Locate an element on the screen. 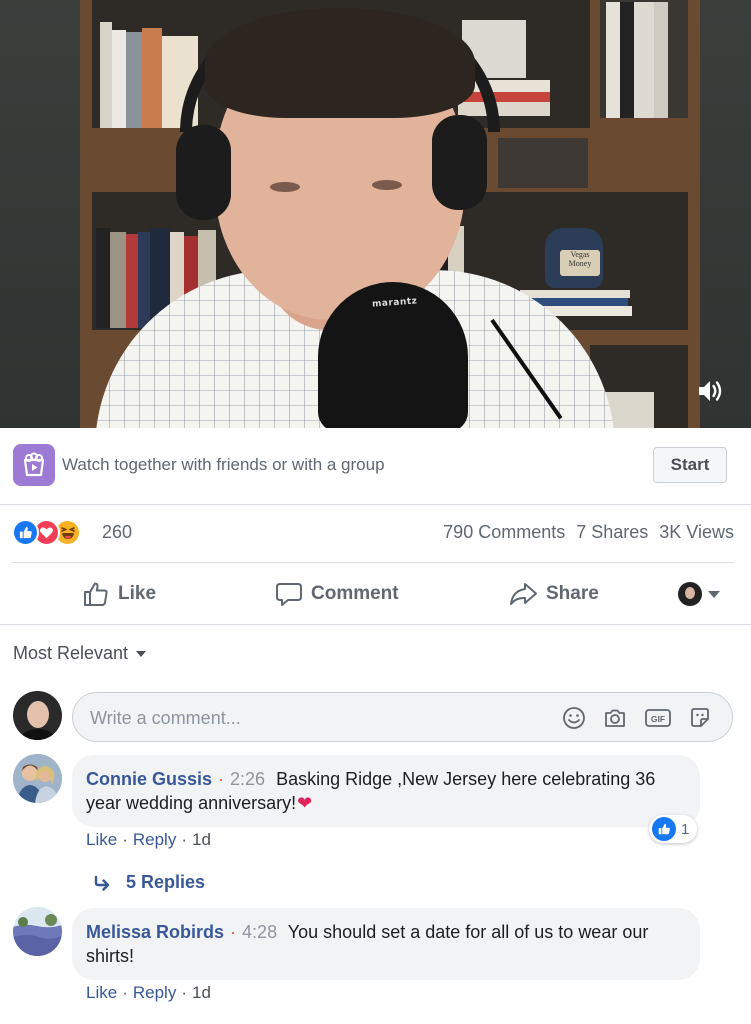 The width and height of the screenshot is (751, 1024). emoji-icon is located at coordinates (574, 718).